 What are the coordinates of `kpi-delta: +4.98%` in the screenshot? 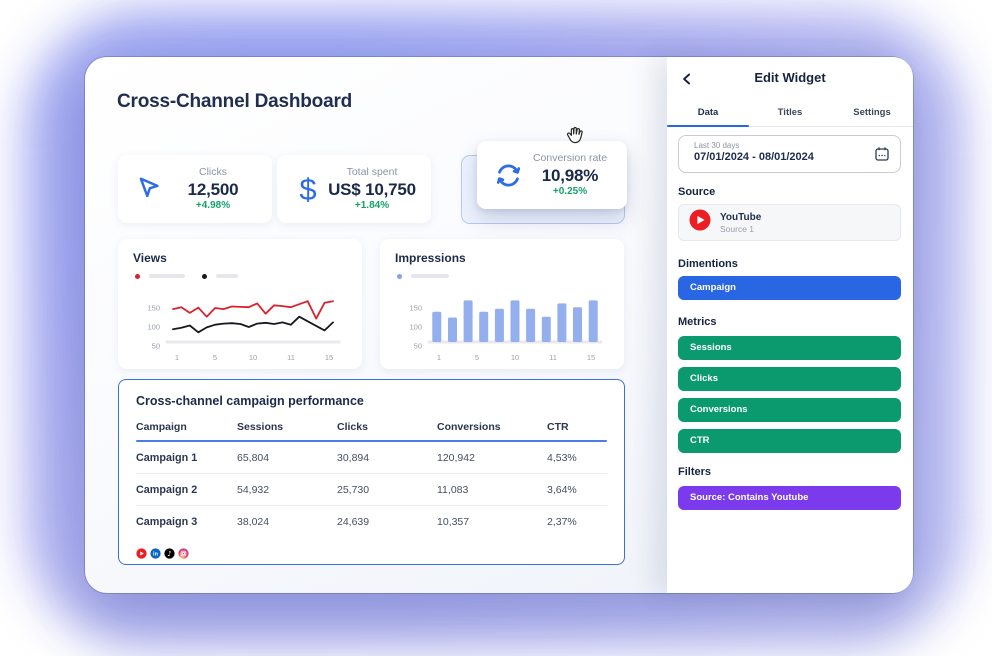 It's located at (213, 205).